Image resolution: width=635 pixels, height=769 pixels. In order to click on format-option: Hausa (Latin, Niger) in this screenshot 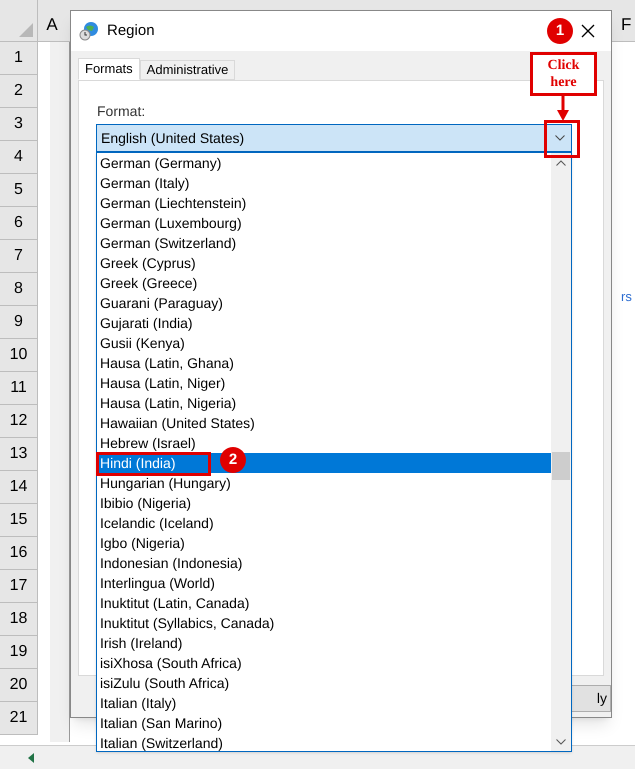, I will do `click(324, 383)`.